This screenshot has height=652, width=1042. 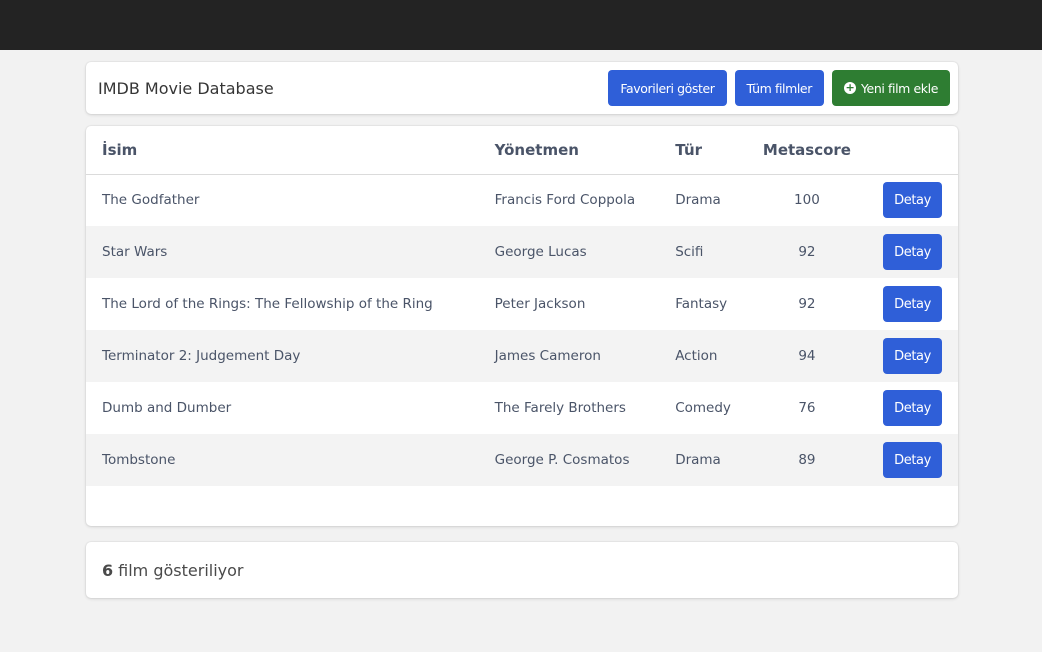 What do you see at coordinates (108, 570) in the screenshot?
I see `movie-count: 6` at bounding box center [108, 570].